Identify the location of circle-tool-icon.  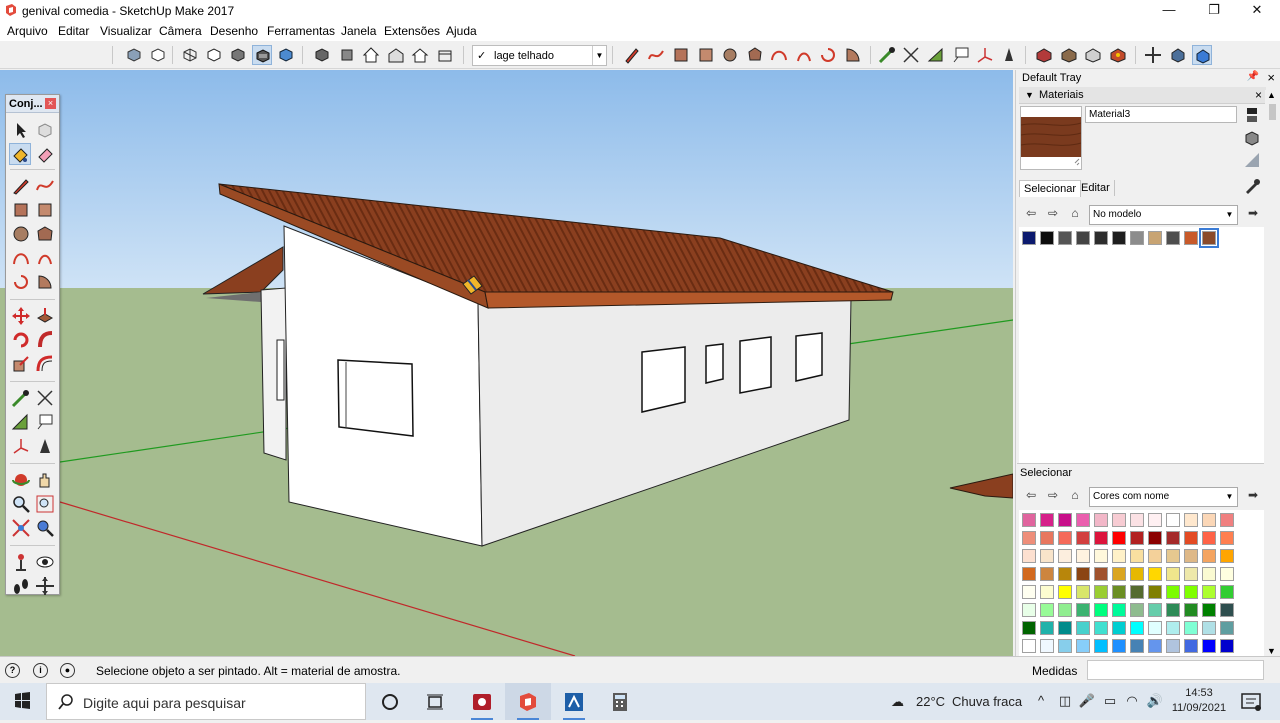
(21, 234).